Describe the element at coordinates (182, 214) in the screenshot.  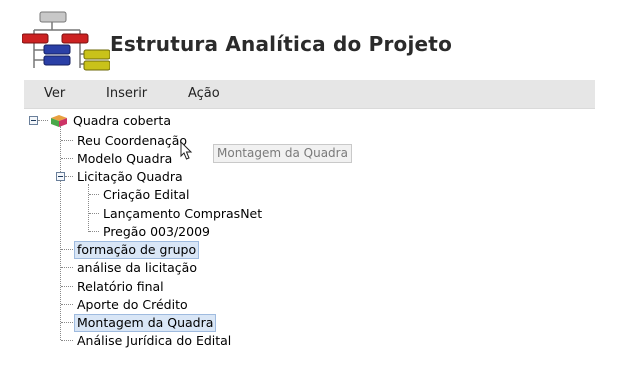
I see `tree-node: Lançamento ComprasNet` at that location.